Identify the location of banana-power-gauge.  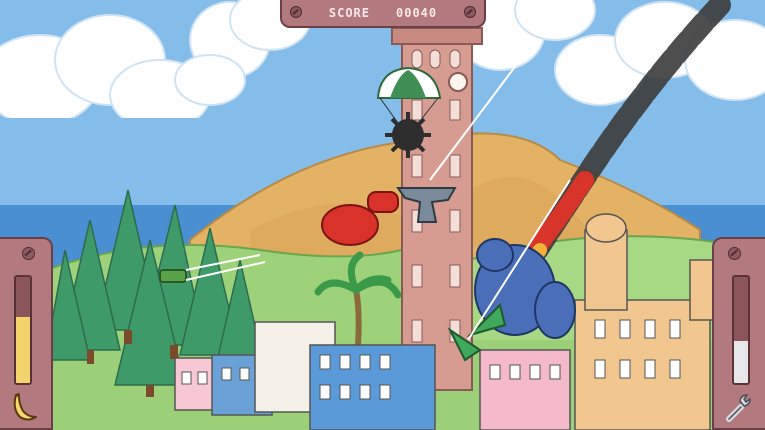
(23, 330).